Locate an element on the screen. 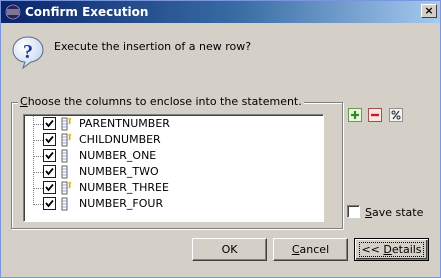 This screenshot has width=441, height=278. column-label: CHILDNUMBER is located at coordinates (120, 139).